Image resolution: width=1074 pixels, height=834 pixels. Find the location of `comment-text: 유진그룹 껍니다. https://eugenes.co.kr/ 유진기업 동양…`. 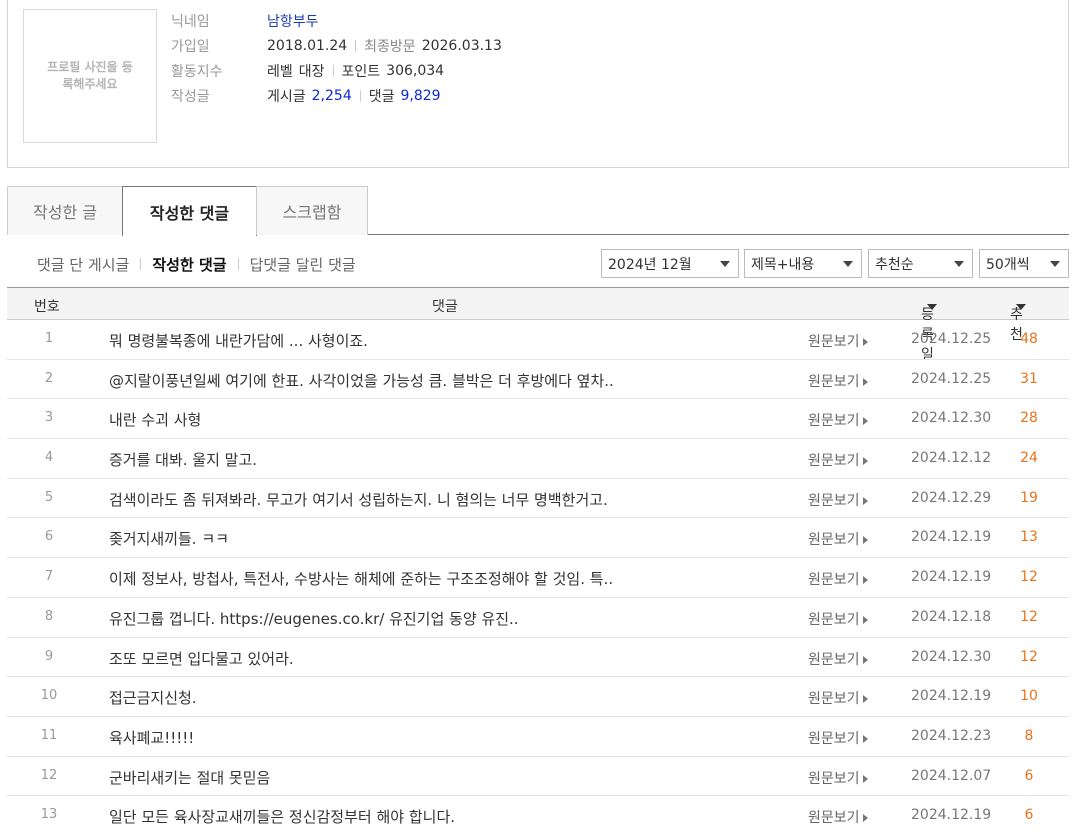

comment-text: 유진그룹 껍니다. https://eugenes.co.kr/ 유진기업 동양… is located at coordinates (314, 618).